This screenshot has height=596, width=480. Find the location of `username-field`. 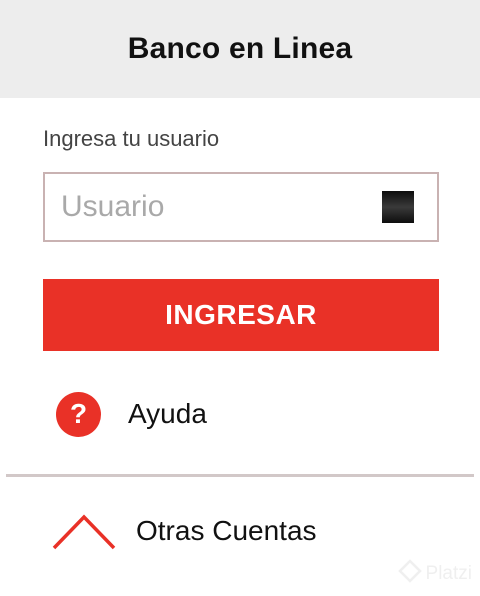

username-field is located at coordinates (241, 207).